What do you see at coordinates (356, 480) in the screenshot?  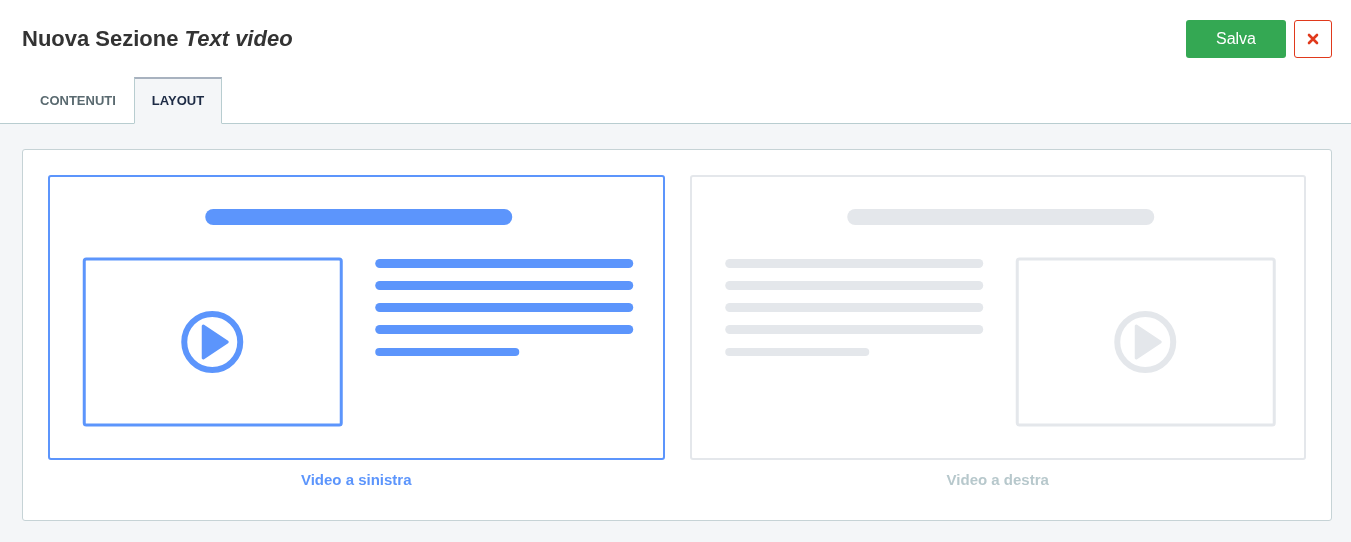 I see `layout-option-label: Video a sinistra` at bounding box center [356, 480].